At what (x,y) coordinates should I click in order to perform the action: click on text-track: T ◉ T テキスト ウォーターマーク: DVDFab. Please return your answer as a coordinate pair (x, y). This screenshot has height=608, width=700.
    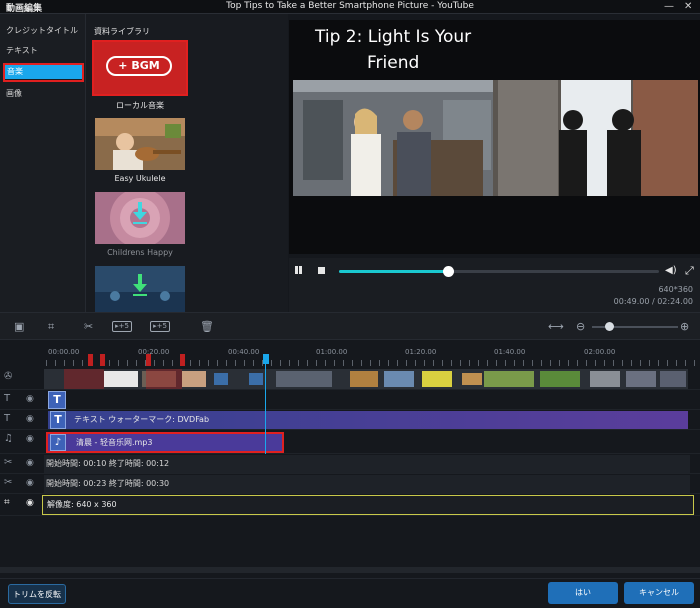
    Looking at the image, I should click on (350, 420).